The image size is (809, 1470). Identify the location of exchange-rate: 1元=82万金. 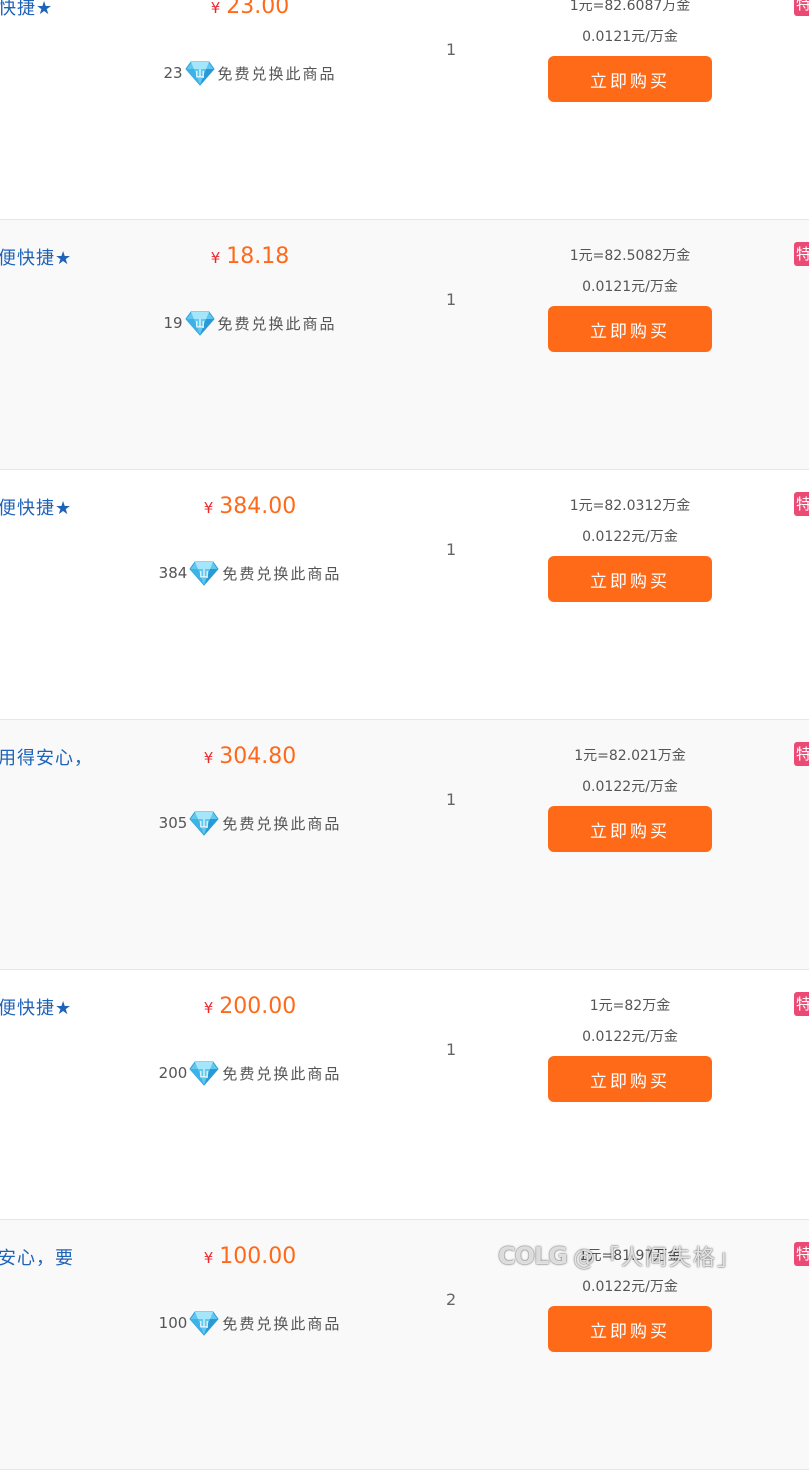
(630, 1006).